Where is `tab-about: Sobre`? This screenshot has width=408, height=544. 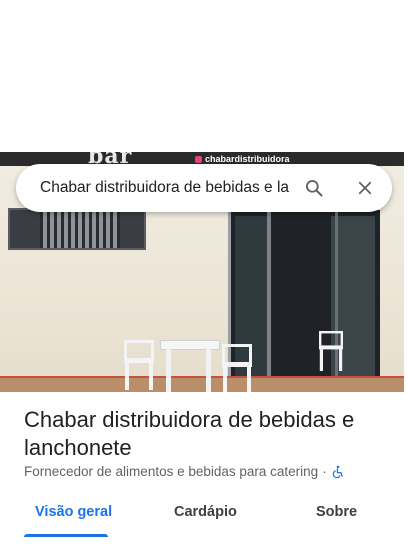 tab-about: Sobre is located at coordinates (336, 512).